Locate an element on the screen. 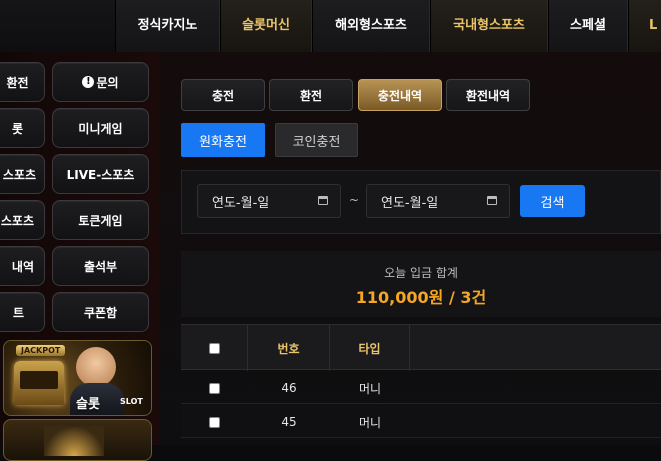  sidebar-item-label: 출석부 is located at coordinates (100, 266).